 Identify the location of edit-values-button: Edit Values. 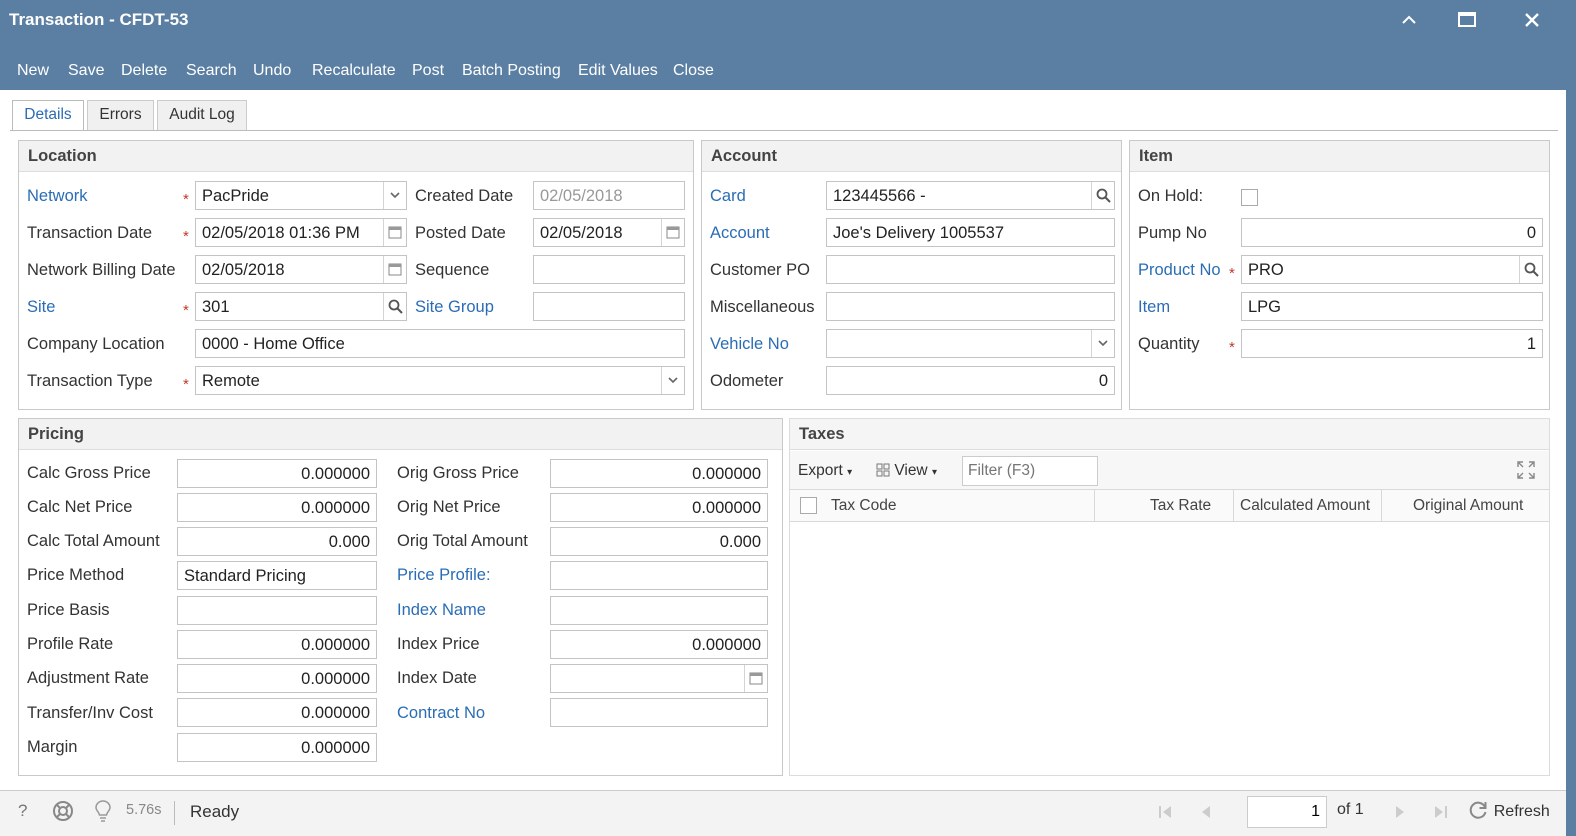
(618, 71).